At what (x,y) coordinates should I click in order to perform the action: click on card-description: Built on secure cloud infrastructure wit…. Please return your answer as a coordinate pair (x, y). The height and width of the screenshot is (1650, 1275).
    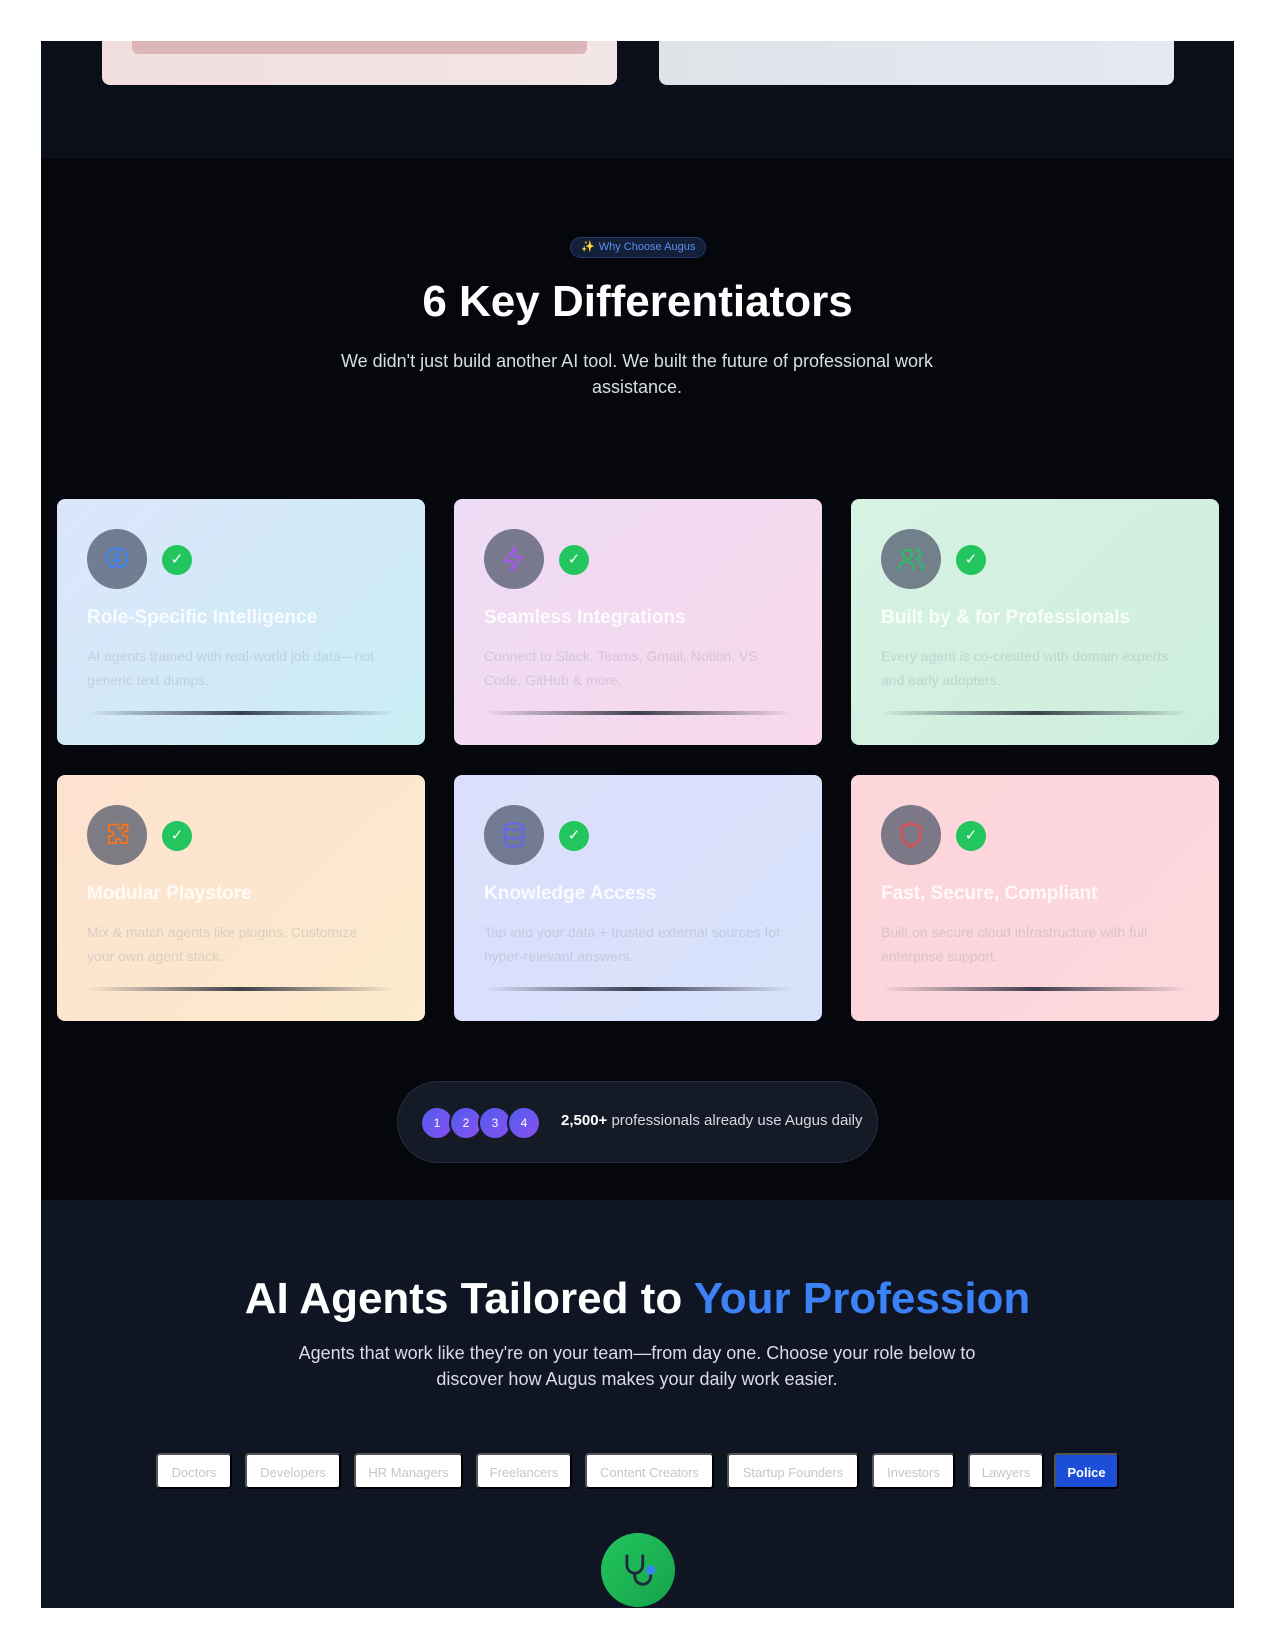
    Looking at the image, I should click on (1014, 944).